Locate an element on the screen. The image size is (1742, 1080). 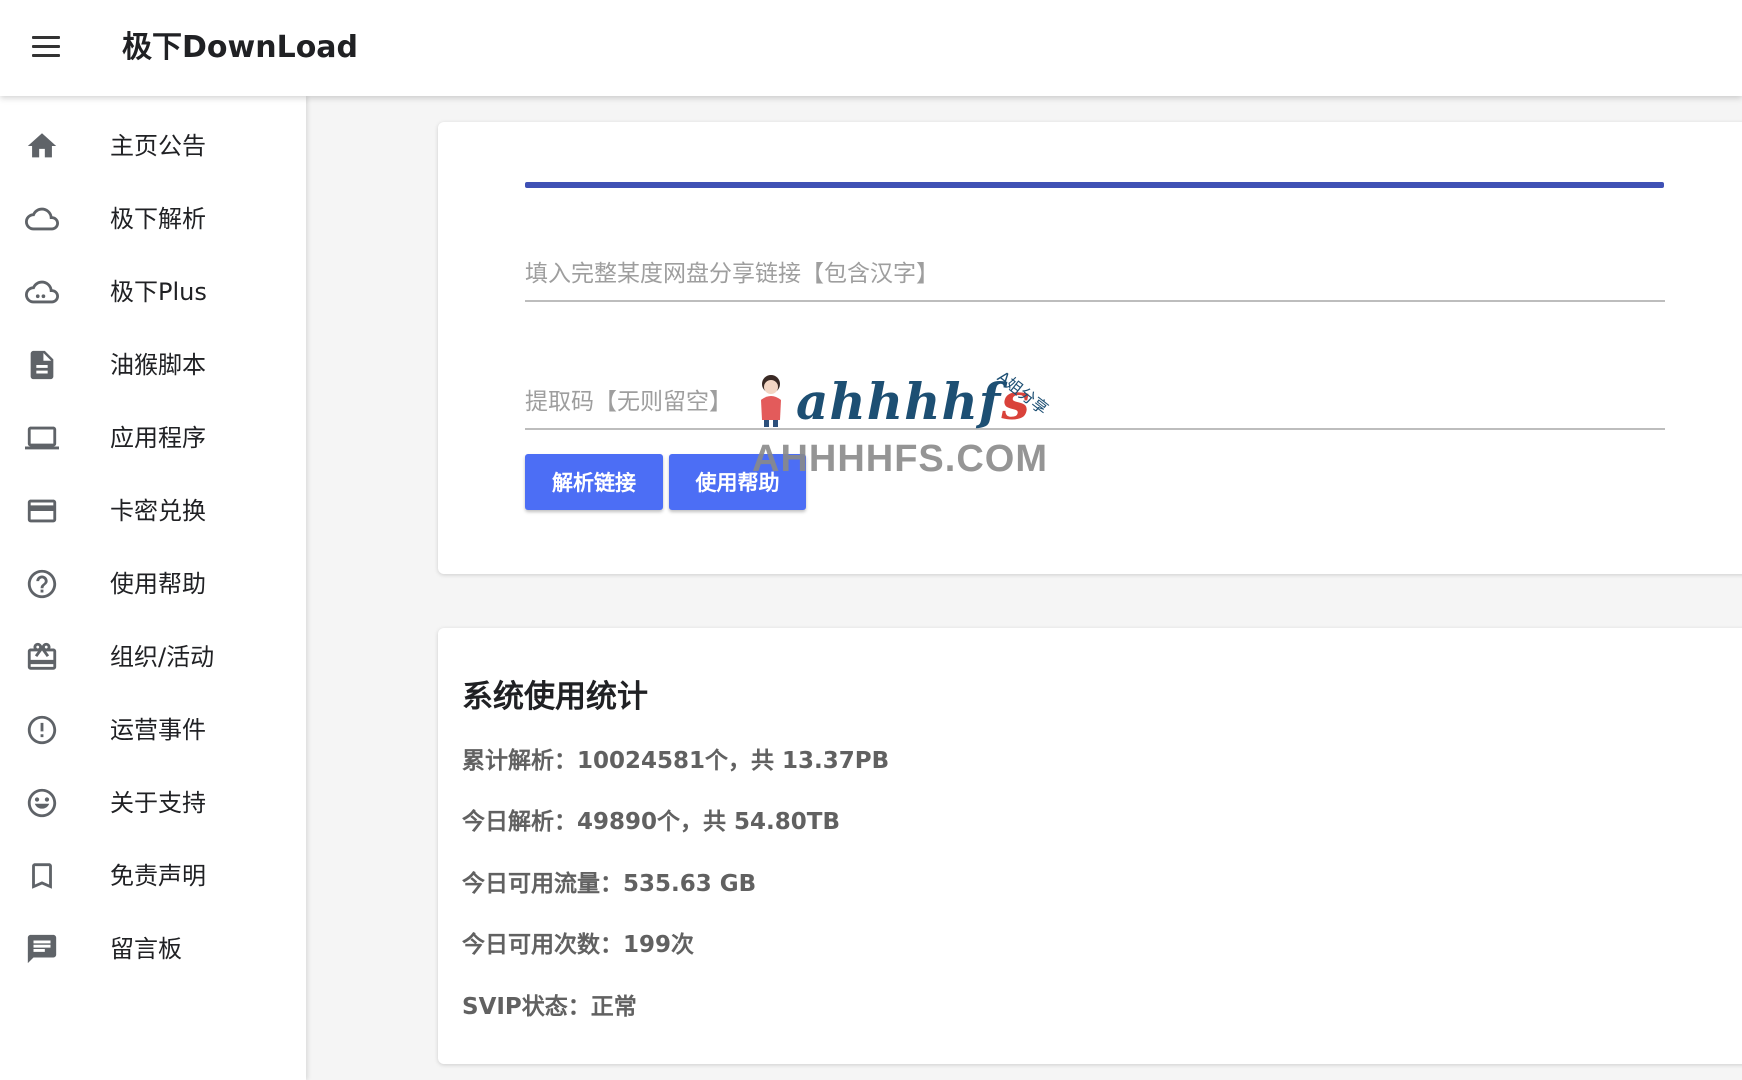
sidebar-item-about: 关于支持 is located at coordinates (153, 803).